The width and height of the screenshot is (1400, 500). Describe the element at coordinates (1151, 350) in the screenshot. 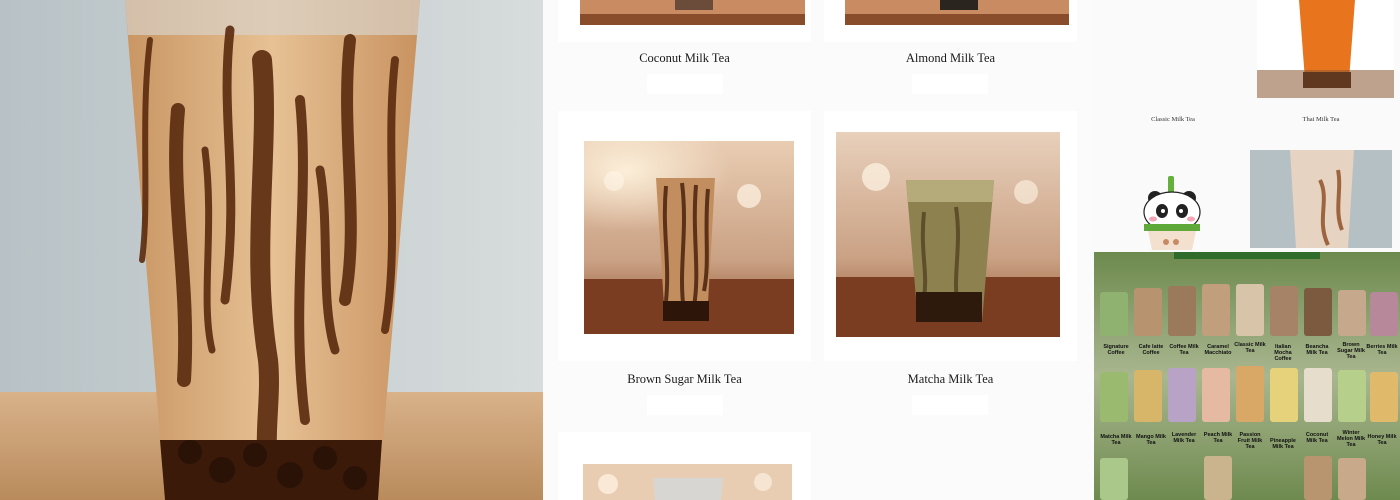

I see `menu-item-label: Cafe latte Coffee` at that location.